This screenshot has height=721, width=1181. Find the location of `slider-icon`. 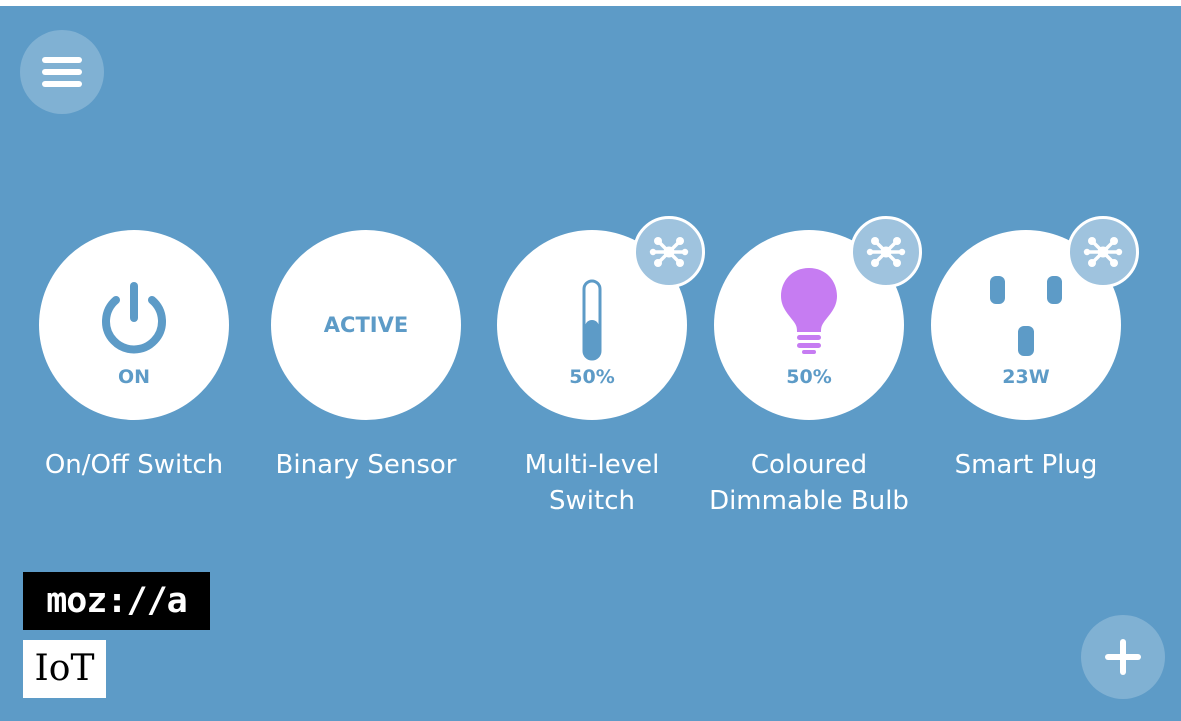

slider-icon is located at coordinates (592, 320).